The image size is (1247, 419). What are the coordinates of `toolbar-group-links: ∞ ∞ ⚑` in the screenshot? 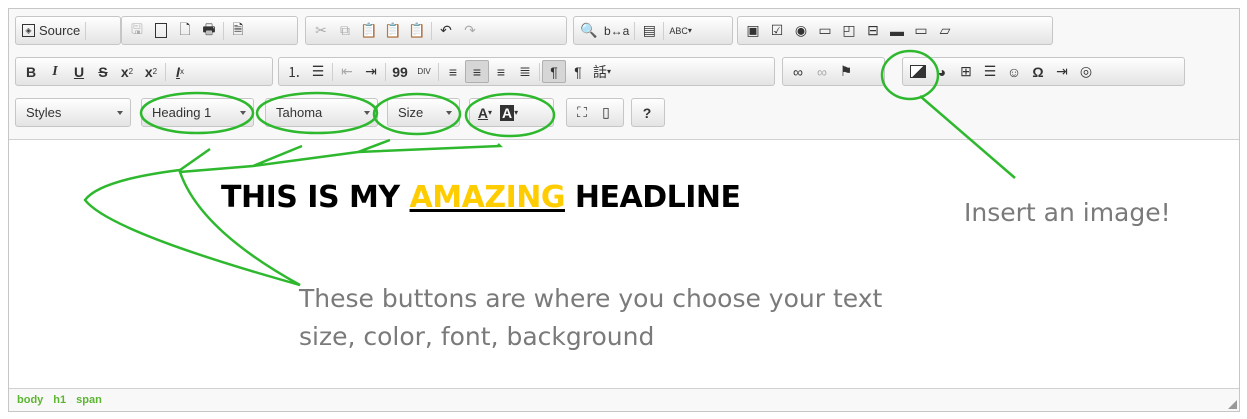 It's located at (833, 71).